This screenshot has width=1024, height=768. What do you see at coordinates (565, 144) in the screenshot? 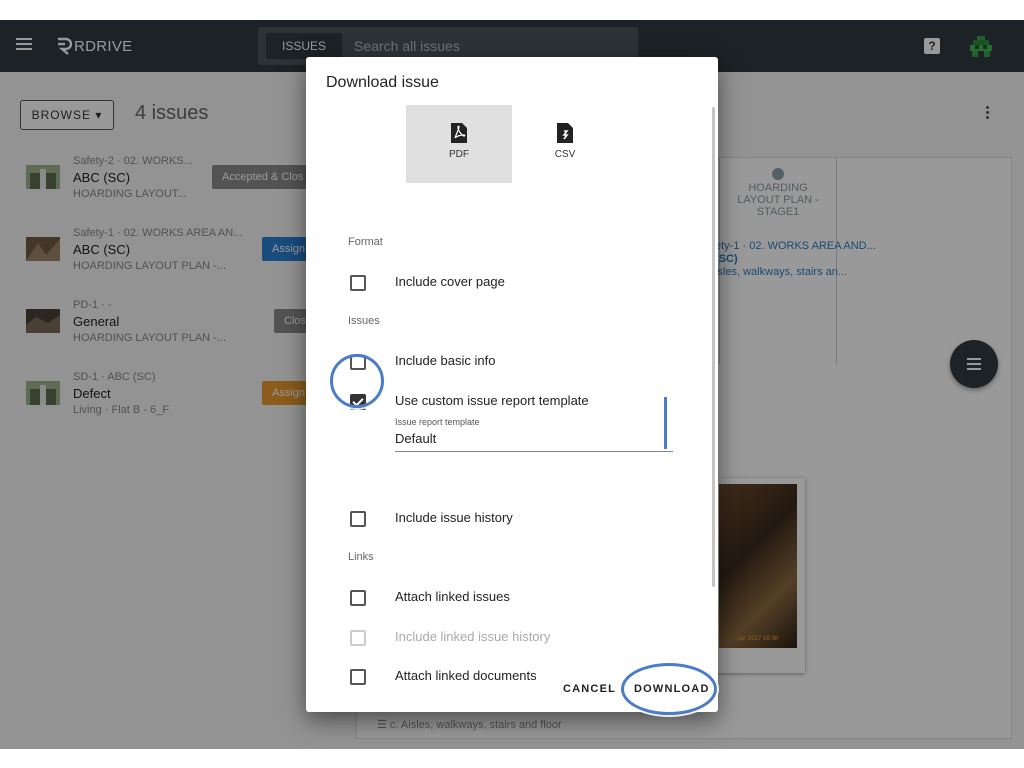
I see `format-option-csv: CSV` at bounding box center [565, 144].